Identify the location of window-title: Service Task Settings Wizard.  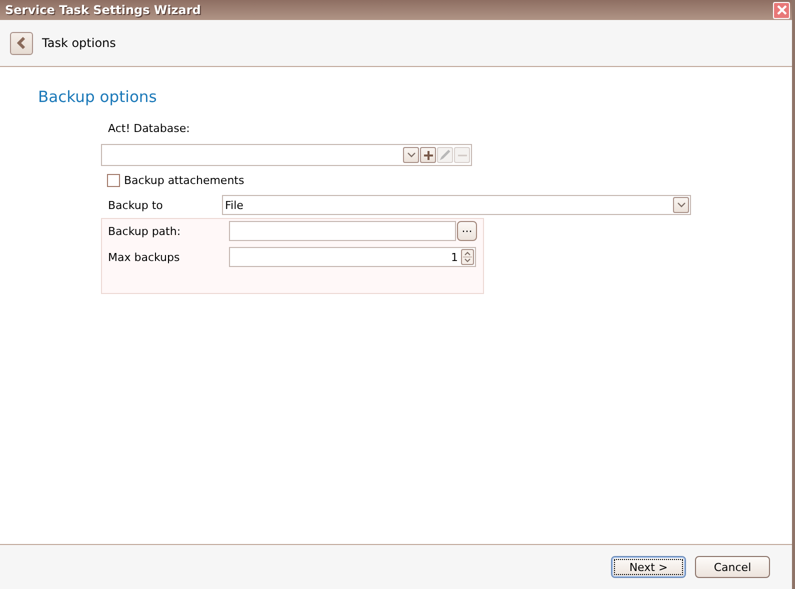
(103, 10).